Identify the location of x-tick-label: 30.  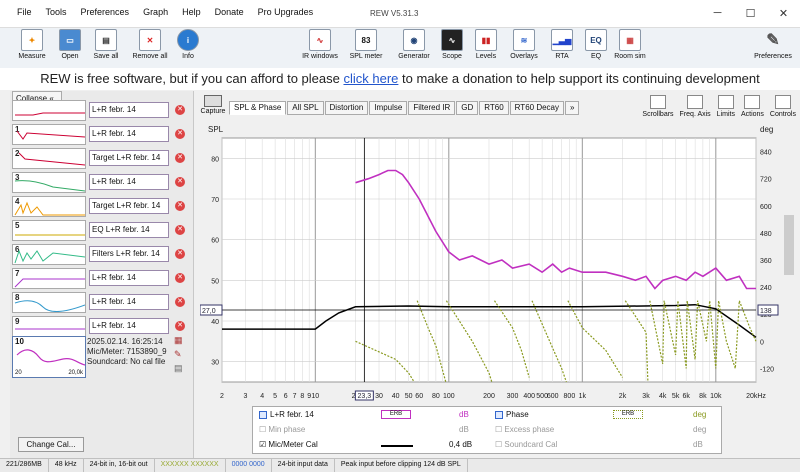
(379, 396).